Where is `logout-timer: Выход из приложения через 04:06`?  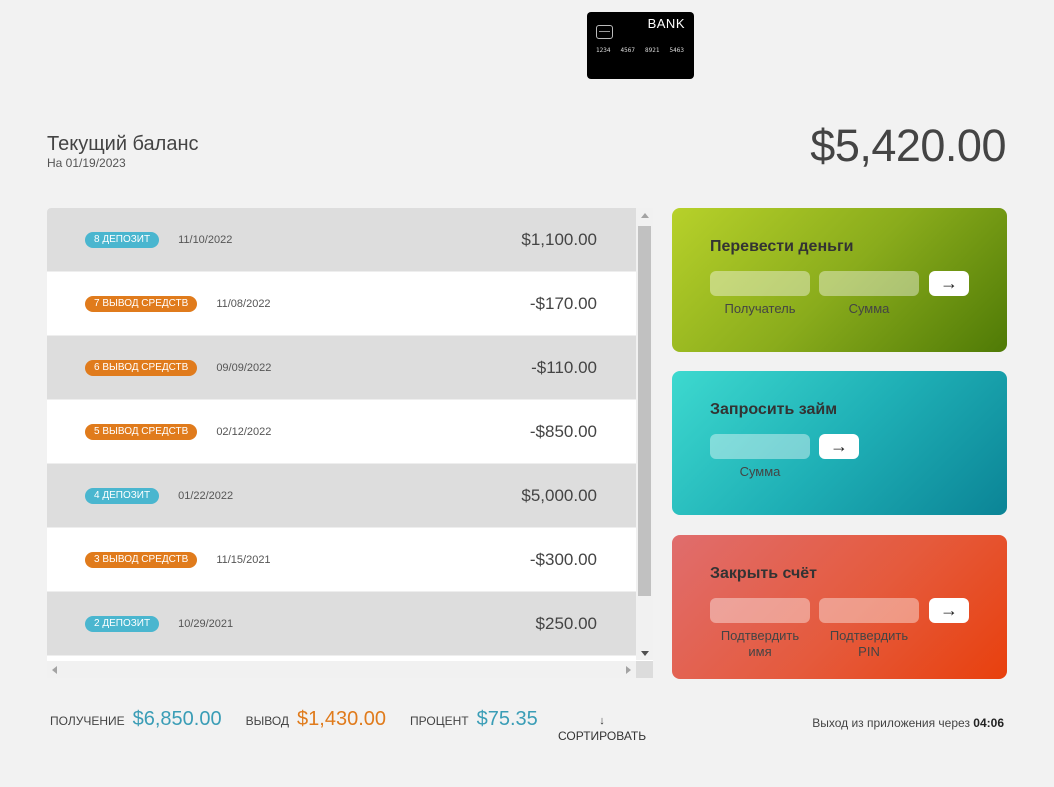
logout-timer: Выход из приложения через 04:06 is located at coordinates (908, 723).